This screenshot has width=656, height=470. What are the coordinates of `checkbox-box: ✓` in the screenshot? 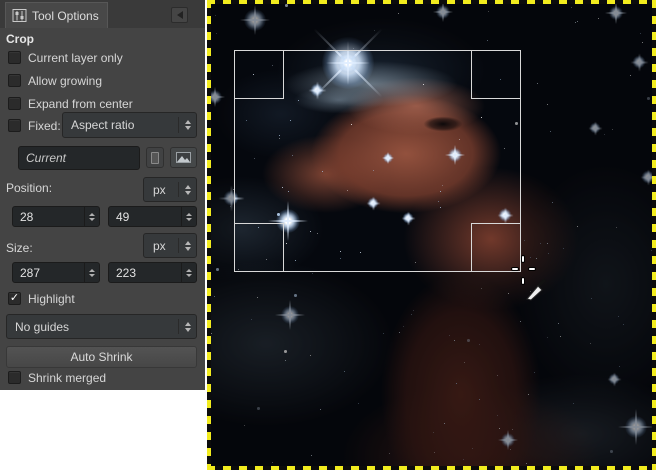 It's located at (14, 298).